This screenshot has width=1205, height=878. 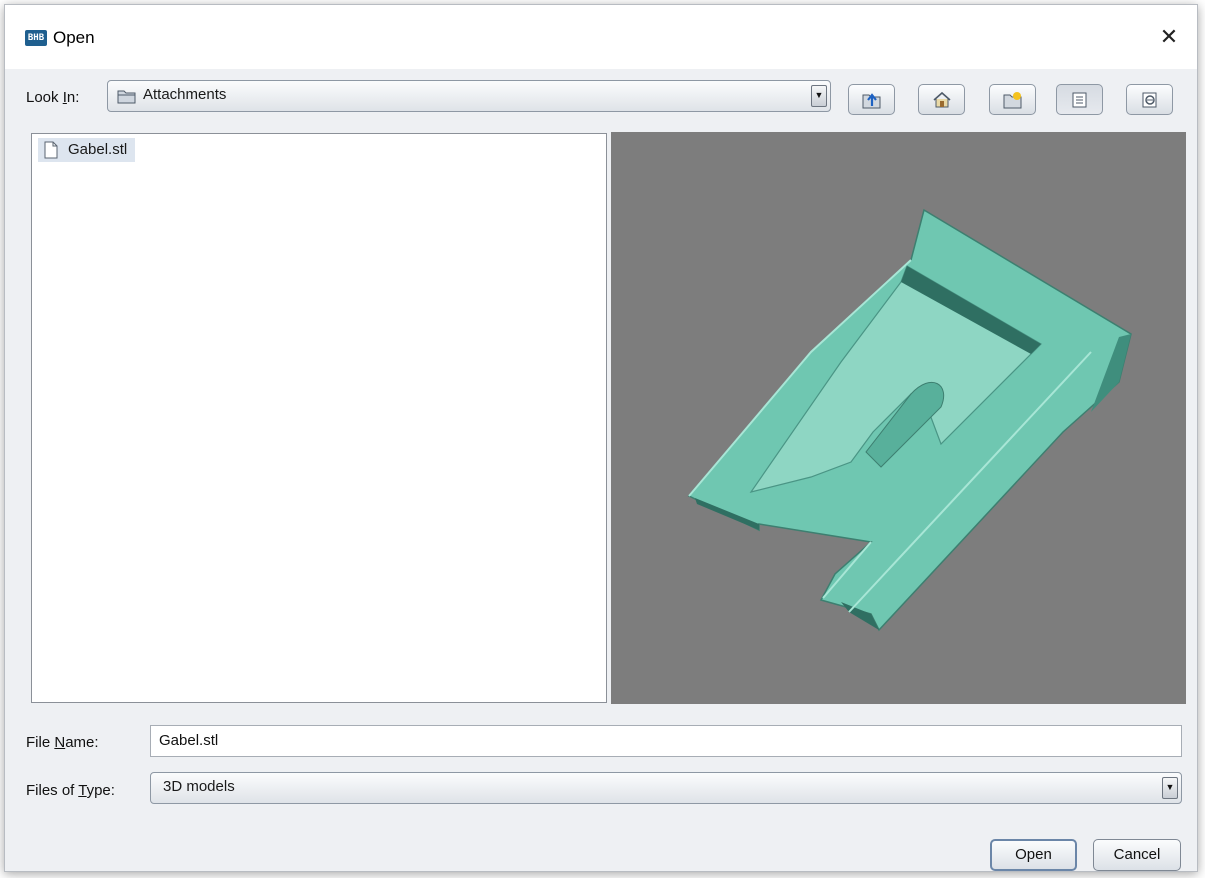 What do you see at coordinates (51, 150) in the screenshot?
I see `file-icon` at bounding box center [51, 150].